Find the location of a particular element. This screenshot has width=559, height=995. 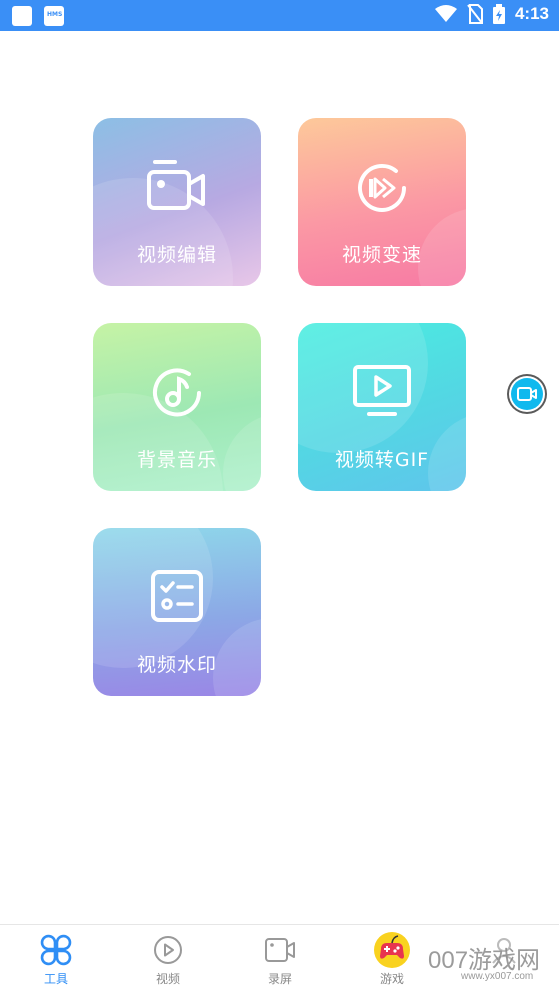

status-bar: HMS 4:13 is located at coordinates (279, 15).